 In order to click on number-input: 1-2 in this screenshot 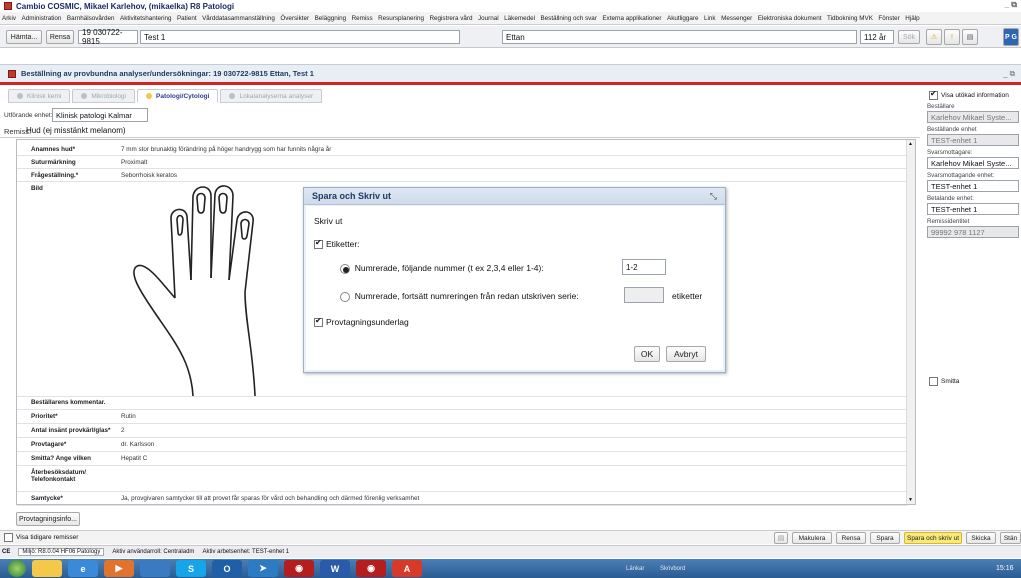, I will do `click(644, 267)`.